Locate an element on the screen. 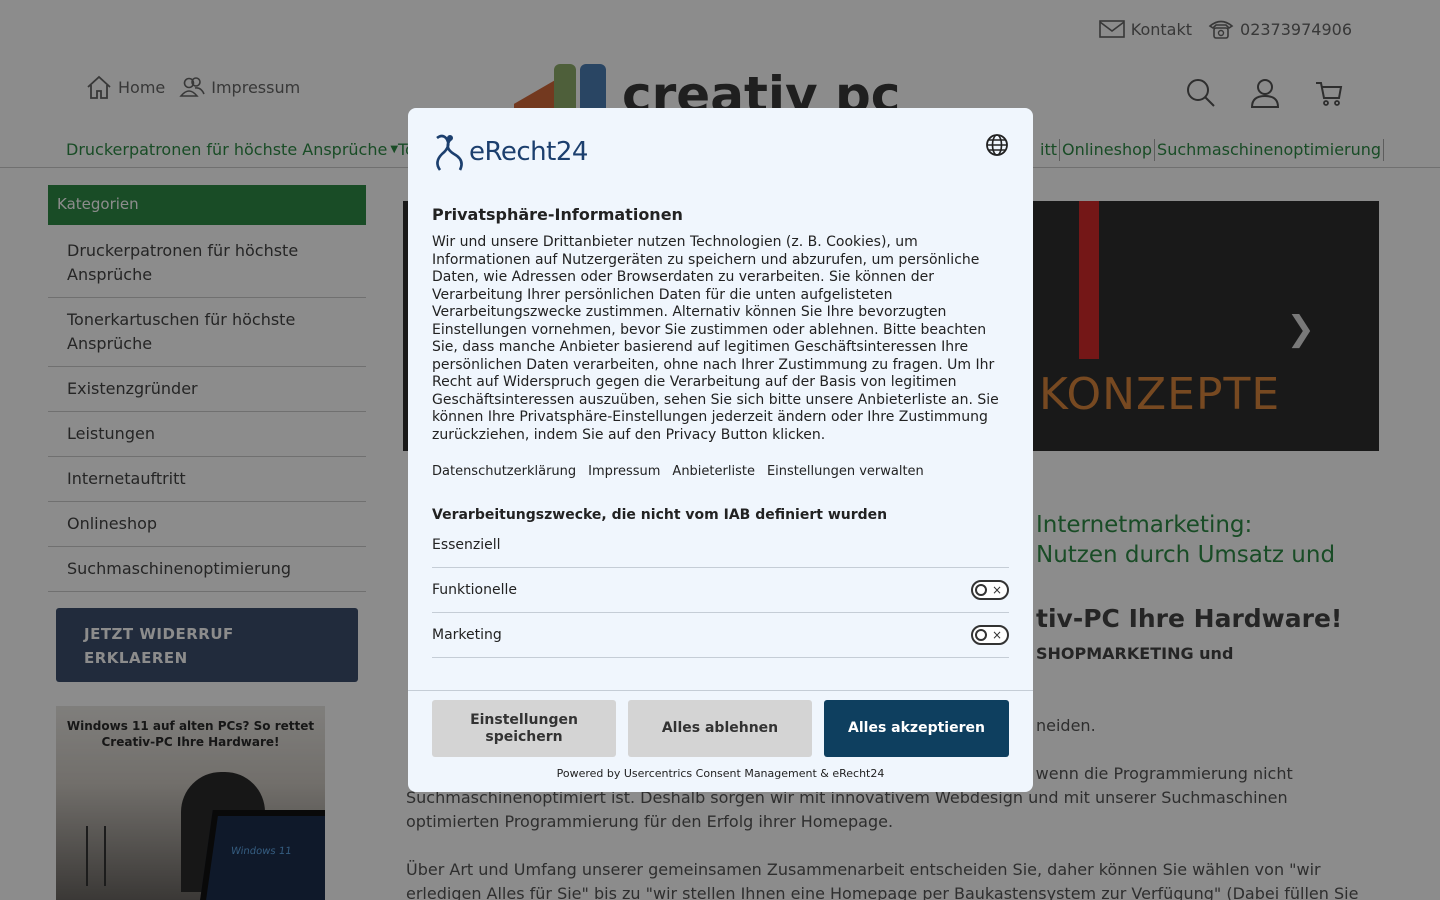  save-settings-button: Einstellungen speichern is located at coordinates (524, 728).